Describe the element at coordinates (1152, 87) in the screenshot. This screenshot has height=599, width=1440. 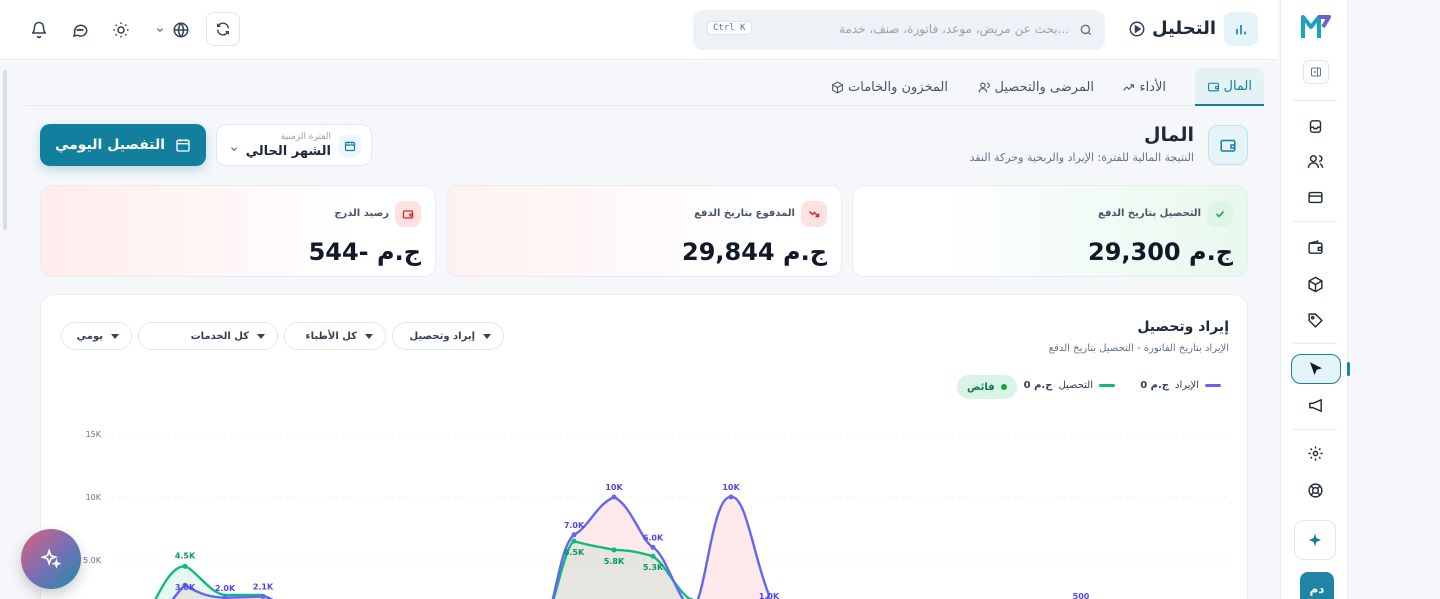
I see `tab-label: الأداء` at that location.